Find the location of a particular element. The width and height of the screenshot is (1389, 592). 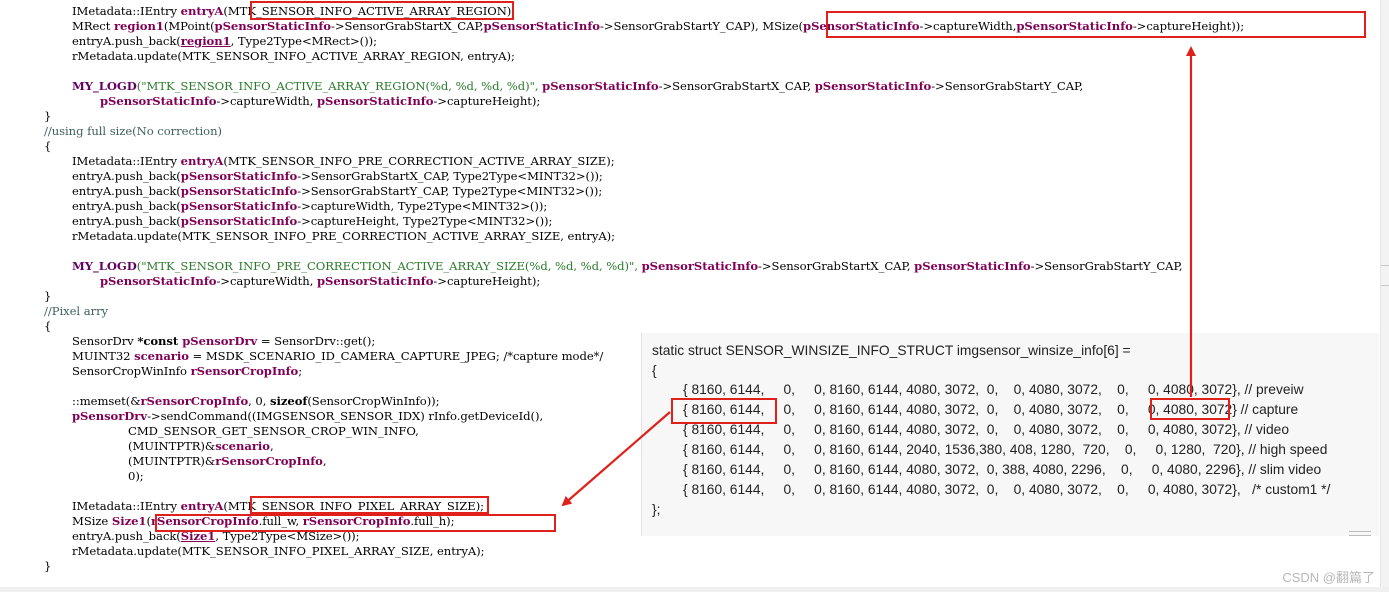

watermark: CSDN @翻篇了 is located at coordinates (1328, 577).